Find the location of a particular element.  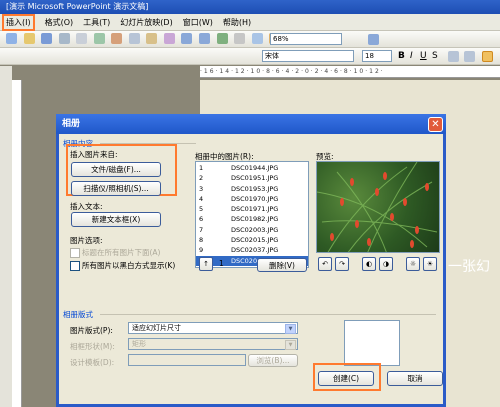

list-item-number: 6 is located at coordinates (201, 219).